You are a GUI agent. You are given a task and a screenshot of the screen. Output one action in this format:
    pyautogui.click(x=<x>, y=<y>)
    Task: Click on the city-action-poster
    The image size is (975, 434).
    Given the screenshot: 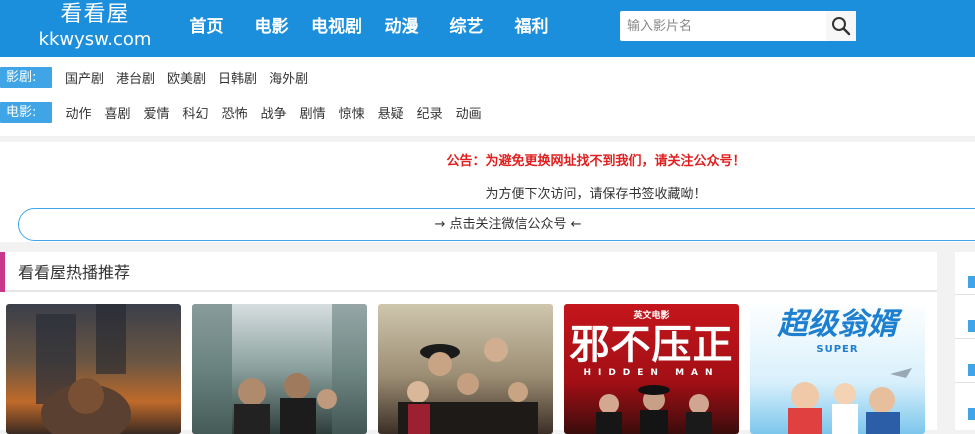 What is the action you would take?
    pyautogui.click(x=279, y=369)
    